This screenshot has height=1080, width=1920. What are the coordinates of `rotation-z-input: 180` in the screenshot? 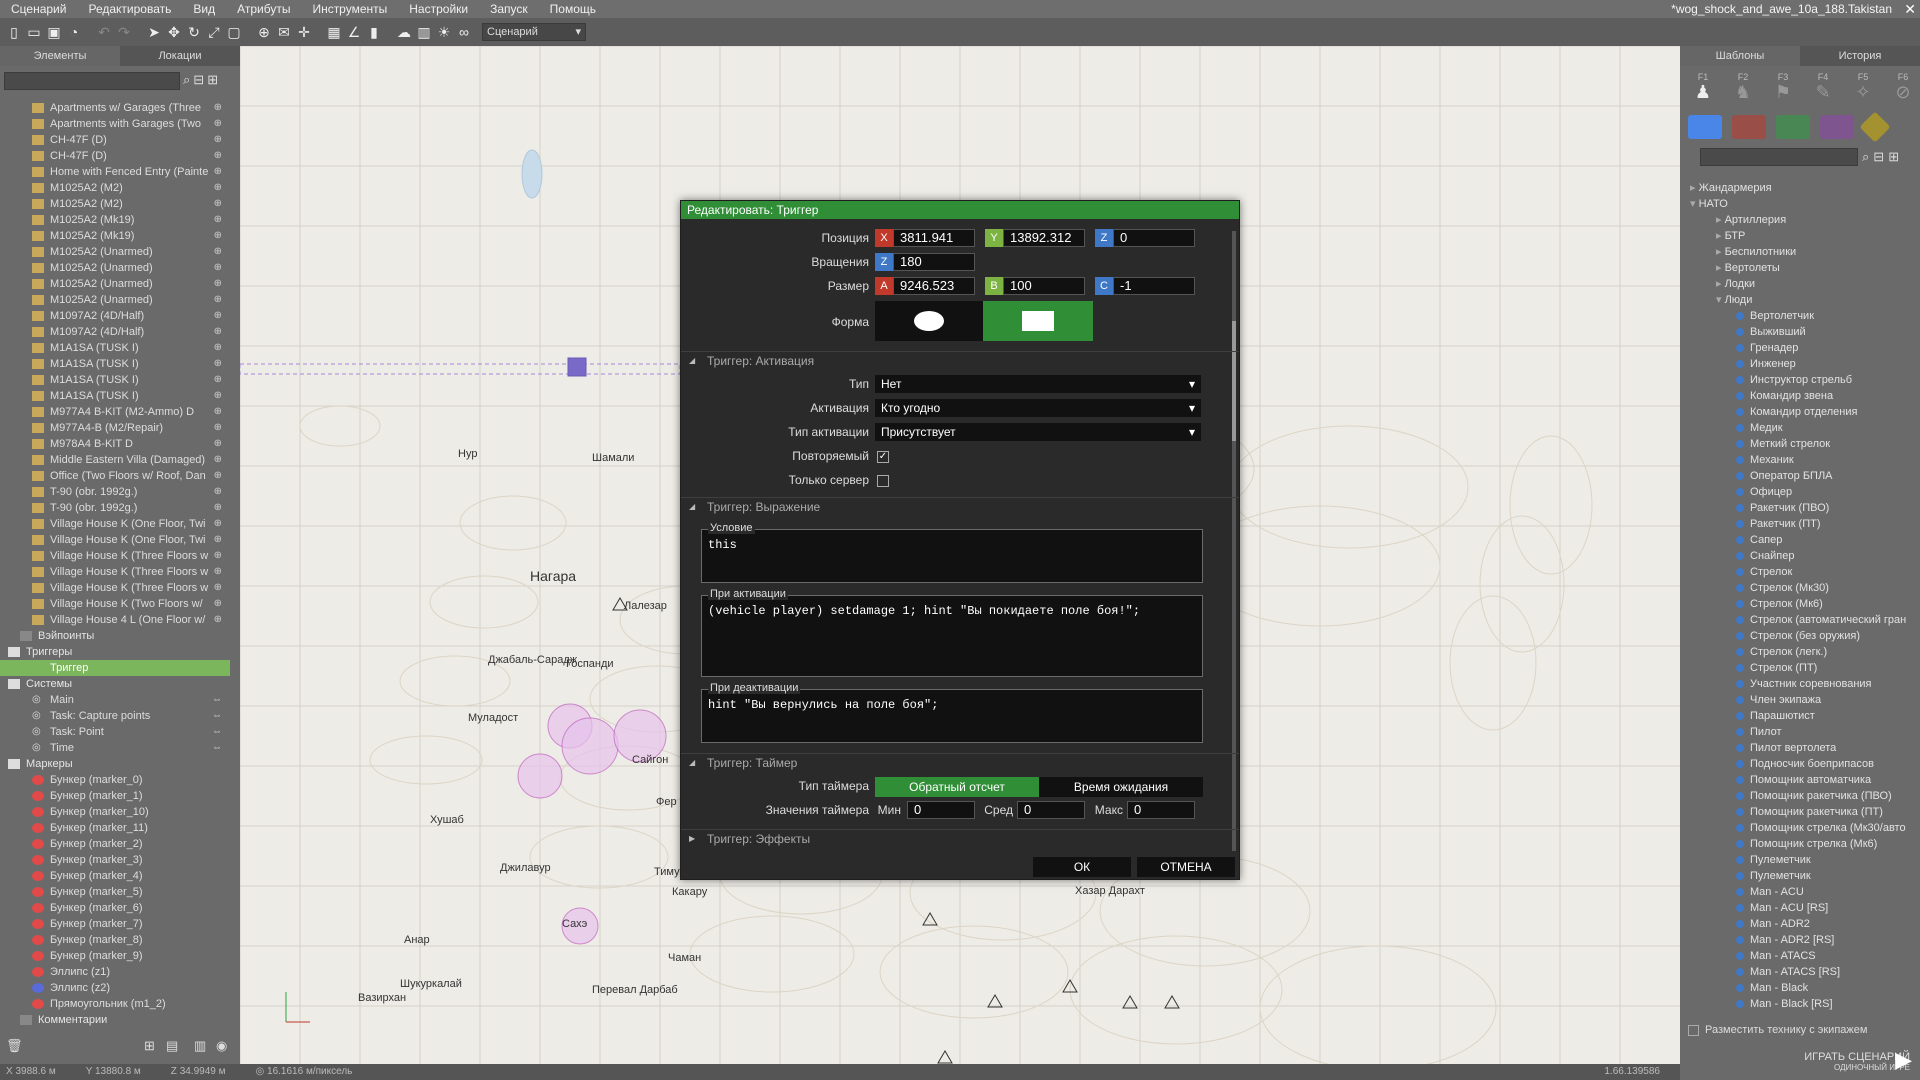 It's located at (934, 262).